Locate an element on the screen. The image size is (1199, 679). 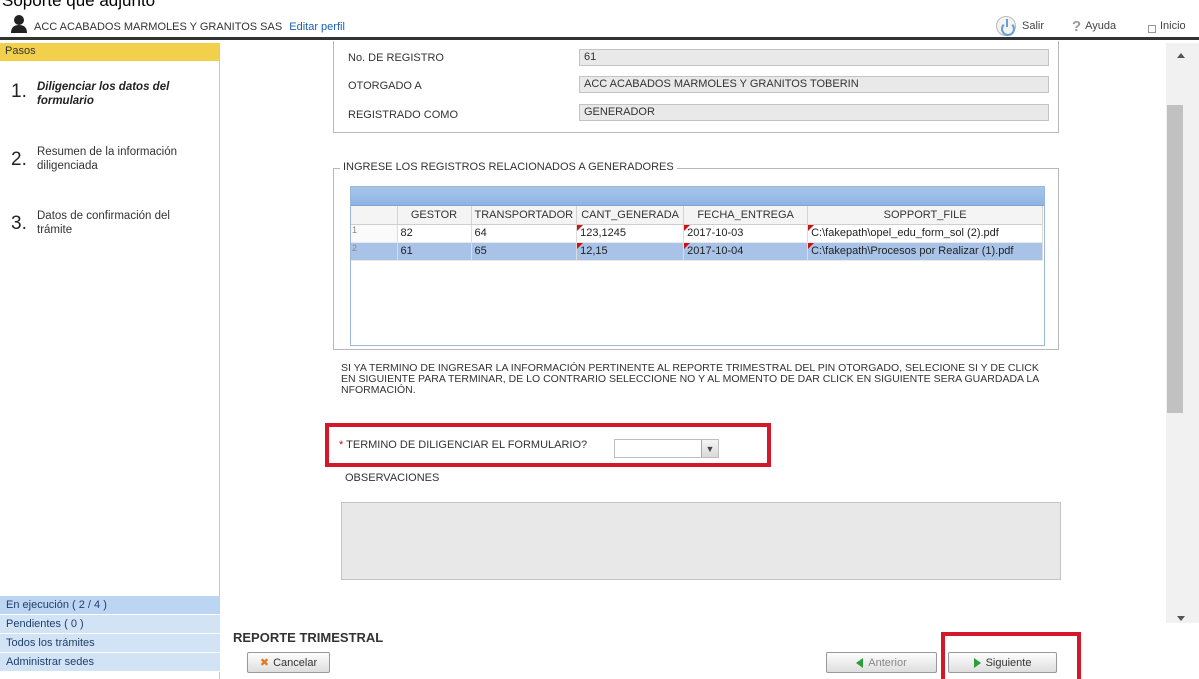
completion-question: * TERMINO DE DILIGENCIAR EL FORMULARIO? is located at coordinates (463, 445).